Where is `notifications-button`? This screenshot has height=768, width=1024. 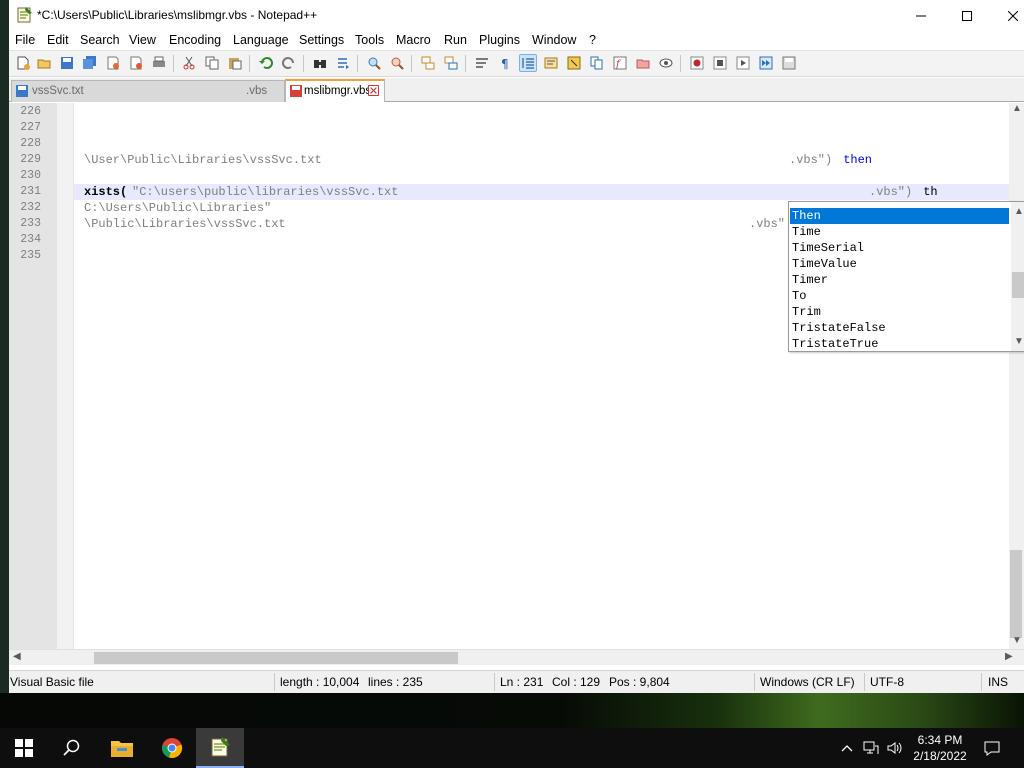 notifications-button is located at coordinates (992, 748).